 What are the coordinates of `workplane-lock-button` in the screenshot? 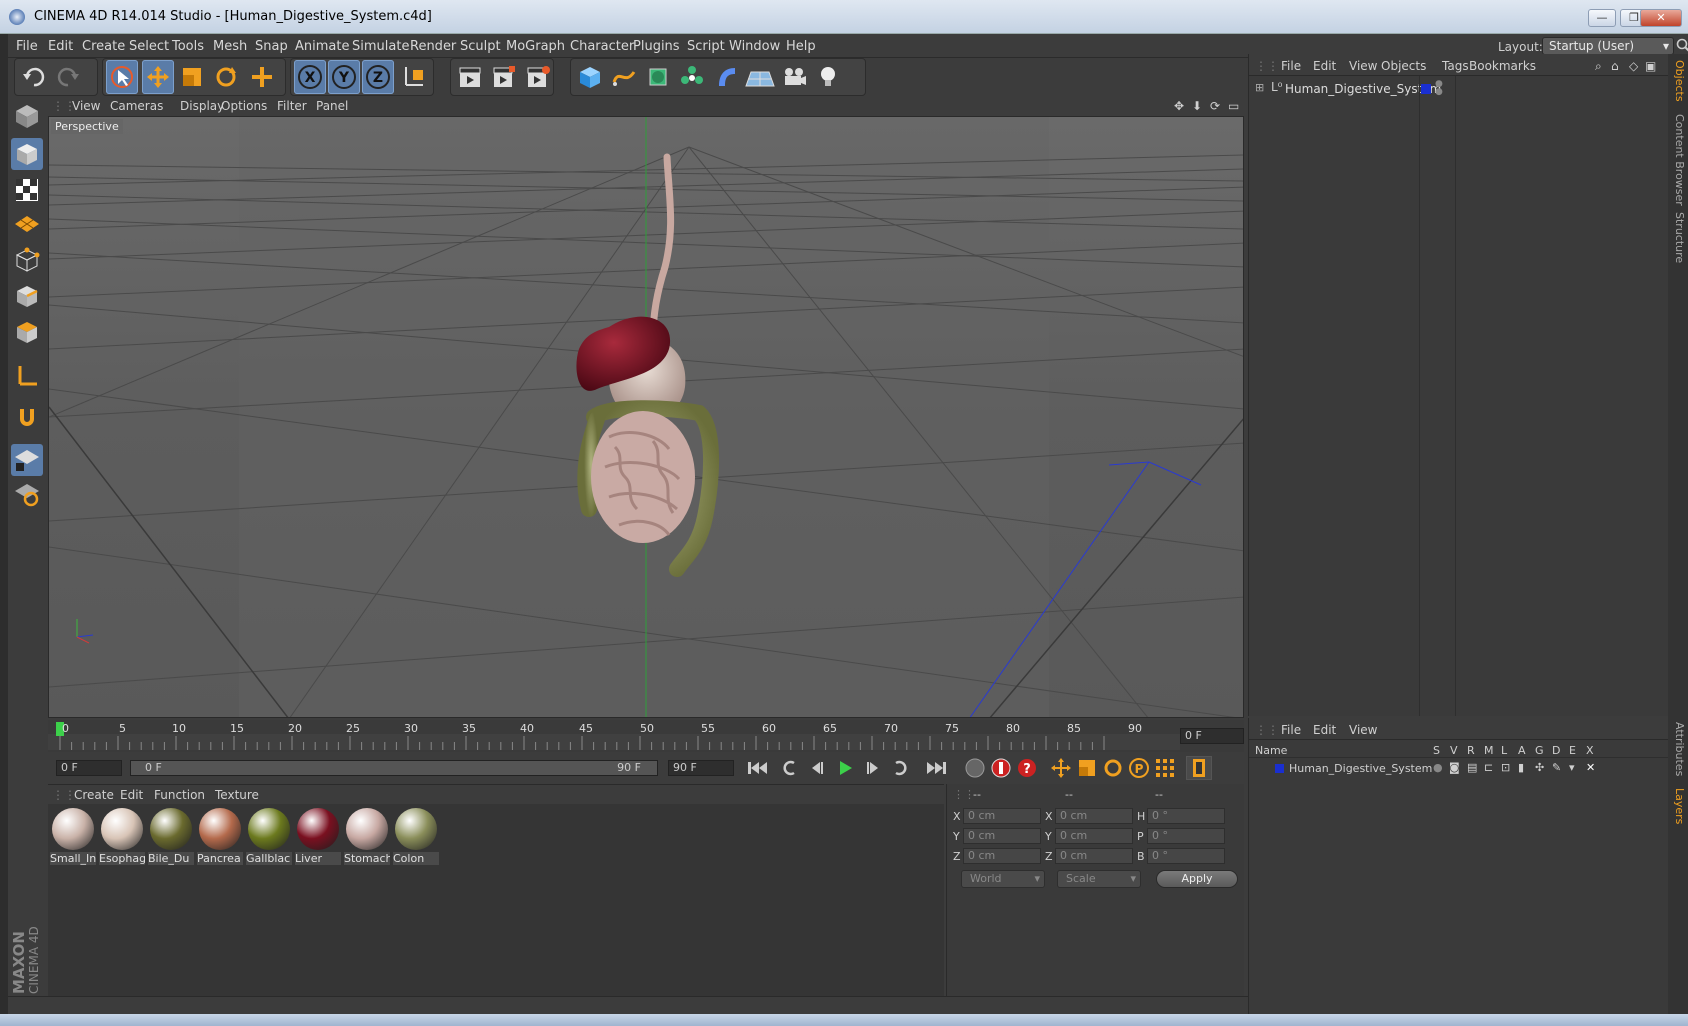 It's located at (27, 460).